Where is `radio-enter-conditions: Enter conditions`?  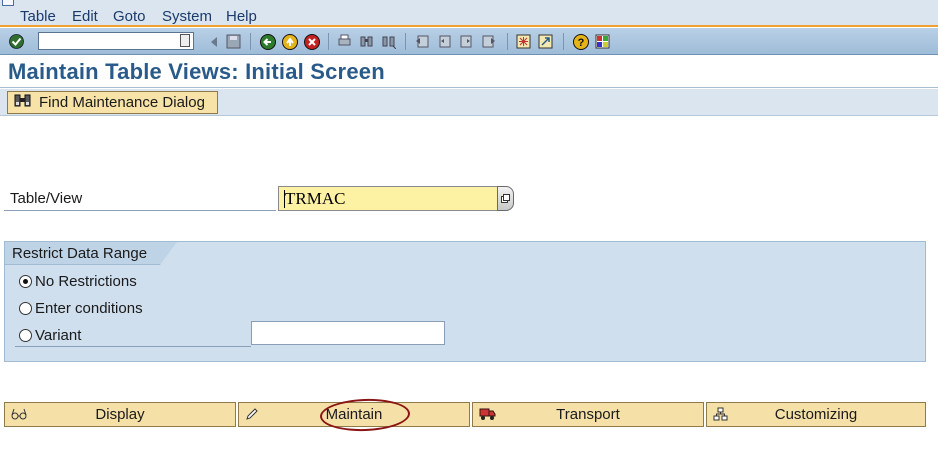 radio-enter-conditions: Enter conditions is located at coordinates (81, 308).